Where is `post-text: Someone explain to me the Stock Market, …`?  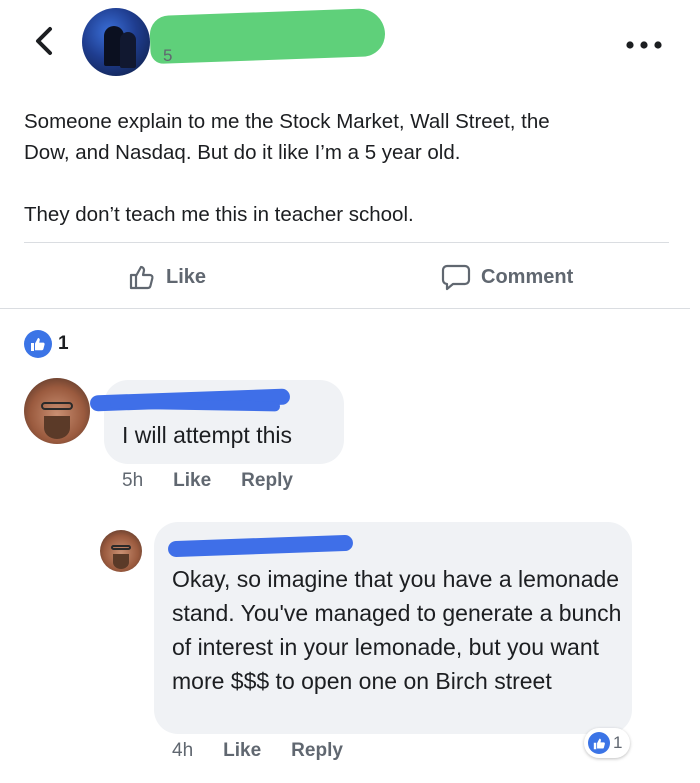 post-text: Someone explain to me the Stock Market, … is located at coordinates (287, 168).